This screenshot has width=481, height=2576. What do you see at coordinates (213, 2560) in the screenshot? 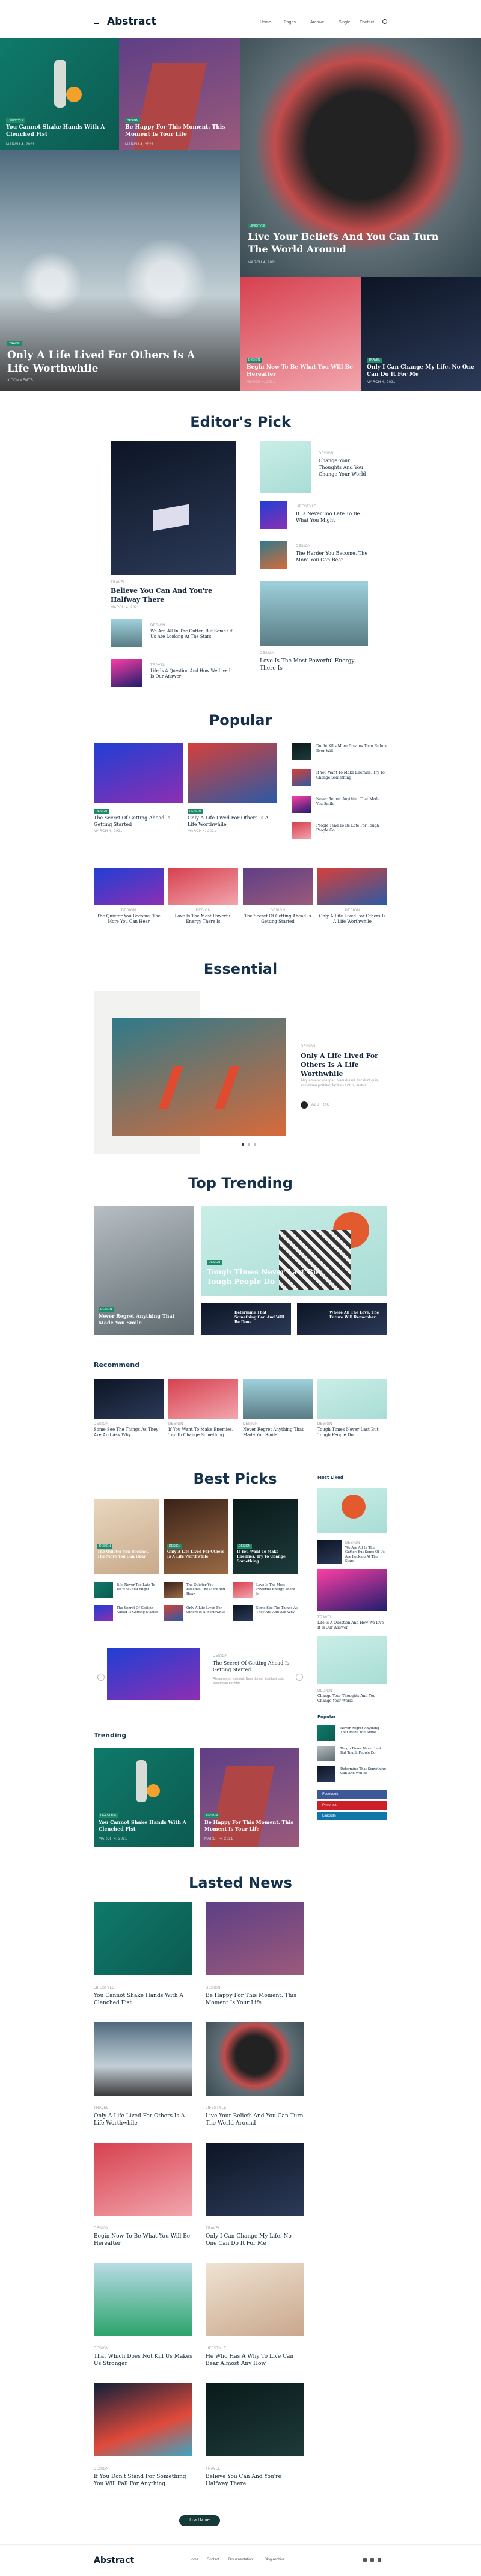
I see `footer-link-contact: Contact` at bounding box center [213, 2560].